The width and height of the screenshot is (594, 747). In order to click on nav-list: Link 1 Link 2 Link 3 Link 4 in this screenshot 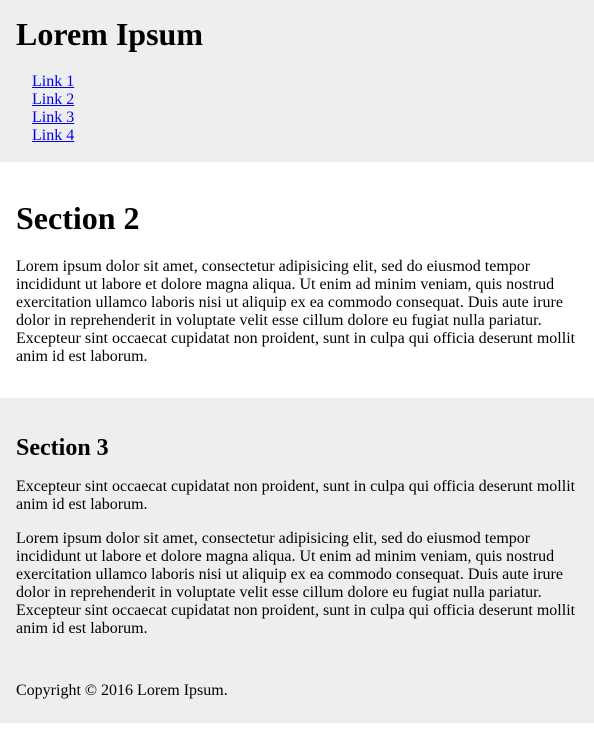, I will do `click(297, 109)`.